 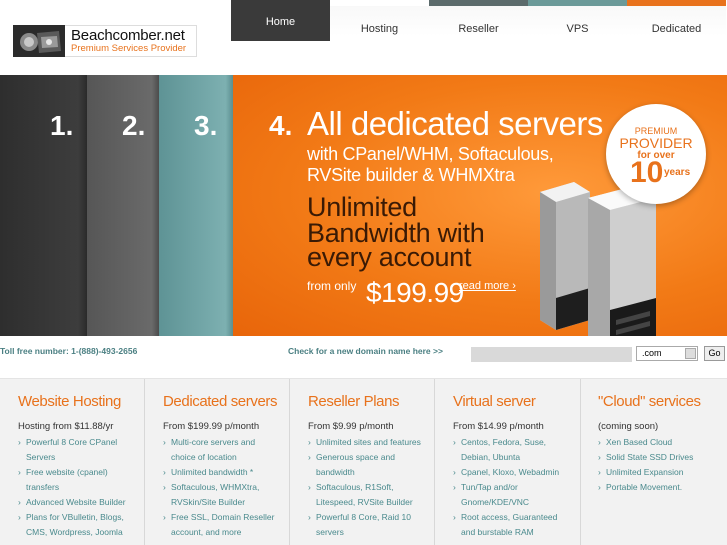 I want to click on banner-step-3: 3., so click(x=205, y=126).